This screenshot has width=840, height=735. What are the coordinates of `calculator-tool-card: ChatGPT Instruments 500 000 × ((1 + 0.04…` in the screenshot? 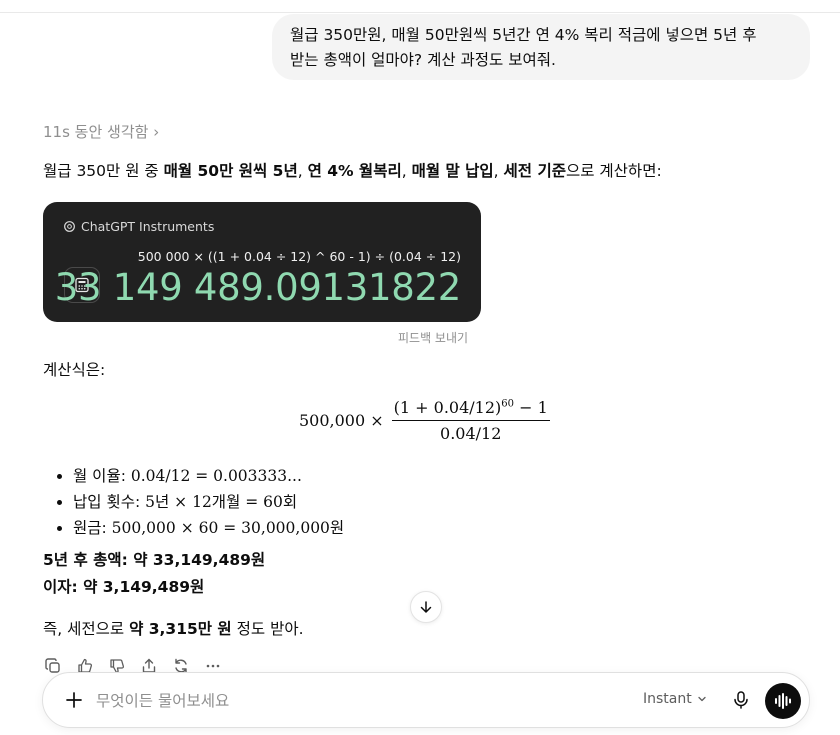 It's located at (262, 262).